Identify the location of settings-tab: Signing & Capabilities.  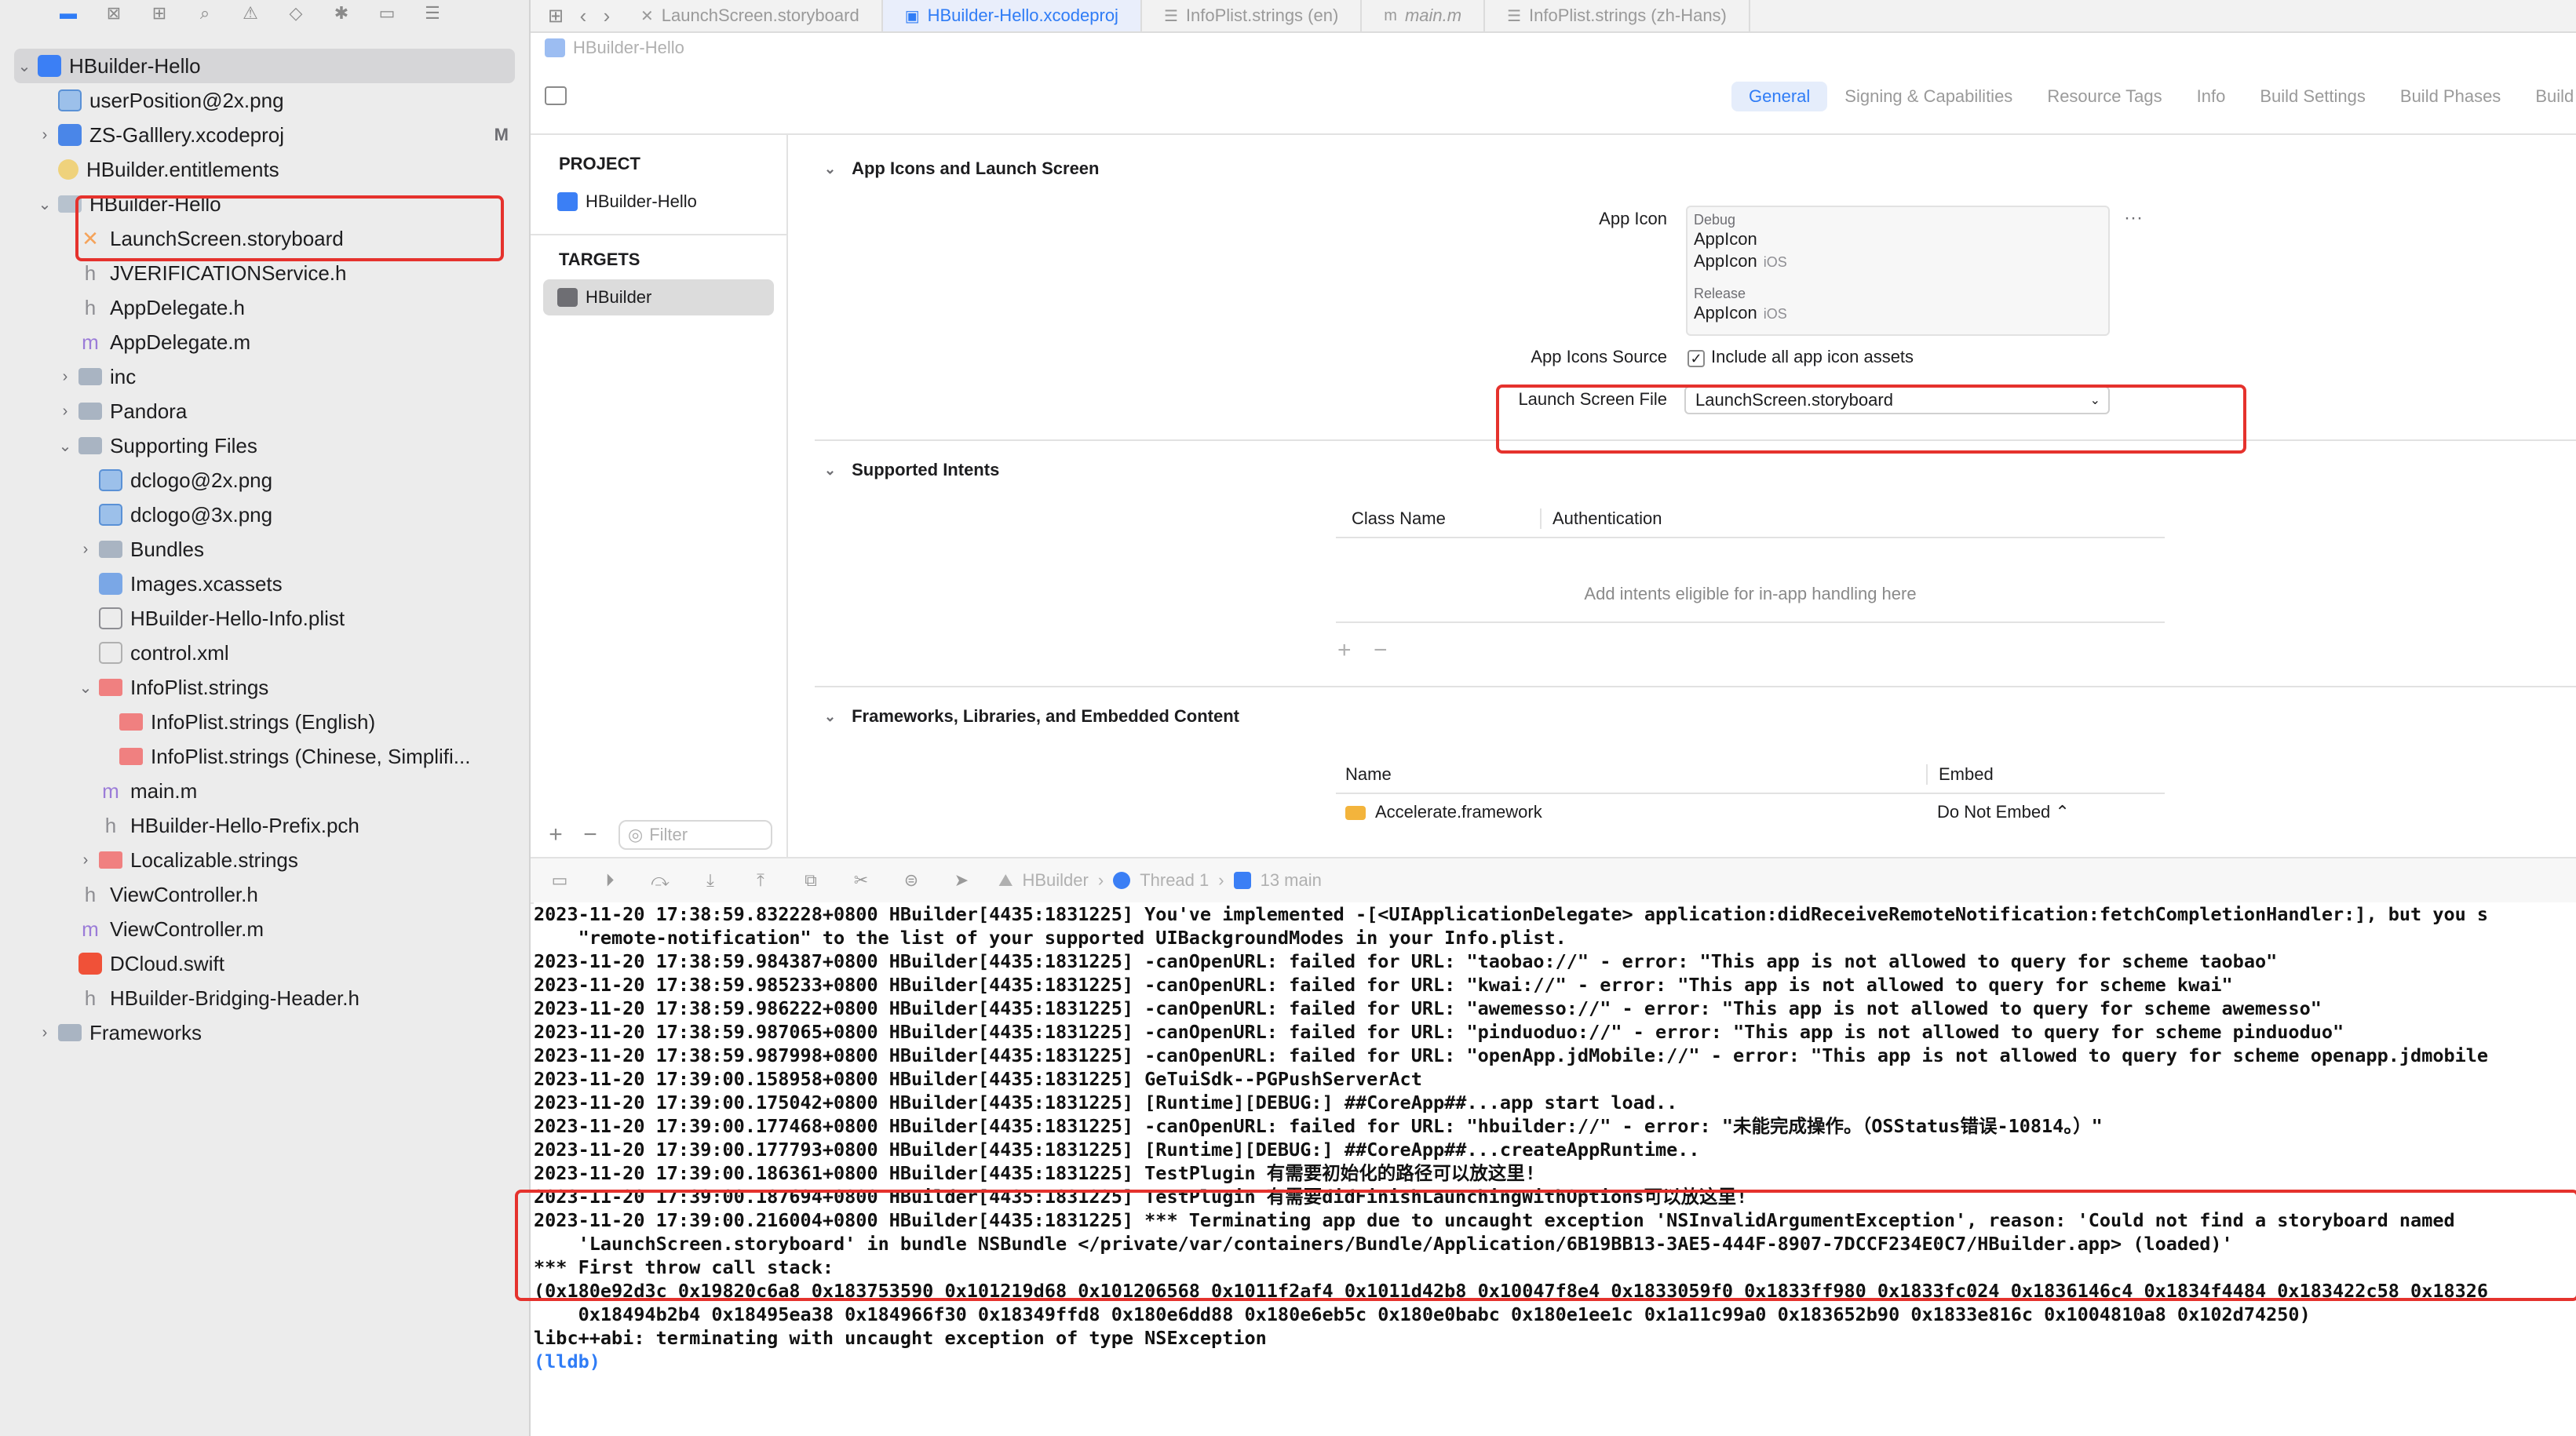
(1928, 97).